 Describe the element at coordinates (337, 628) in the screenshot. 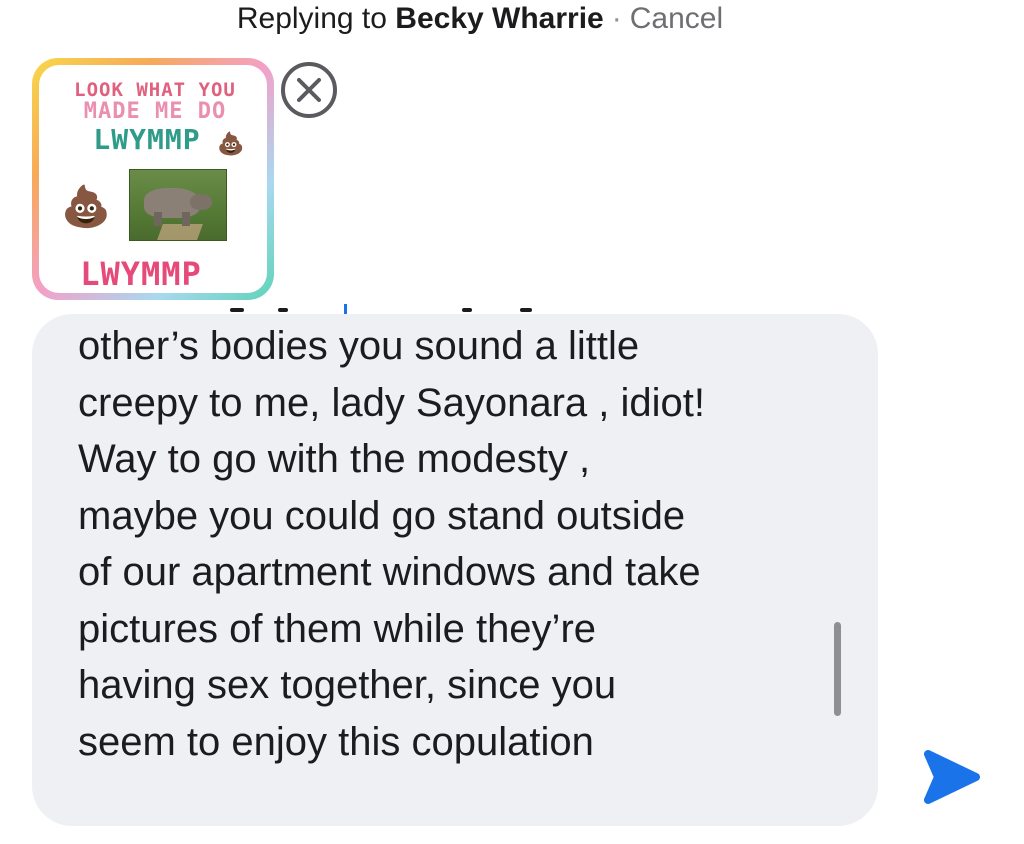

I see `message-line: pictures of them while they’re` at that location.